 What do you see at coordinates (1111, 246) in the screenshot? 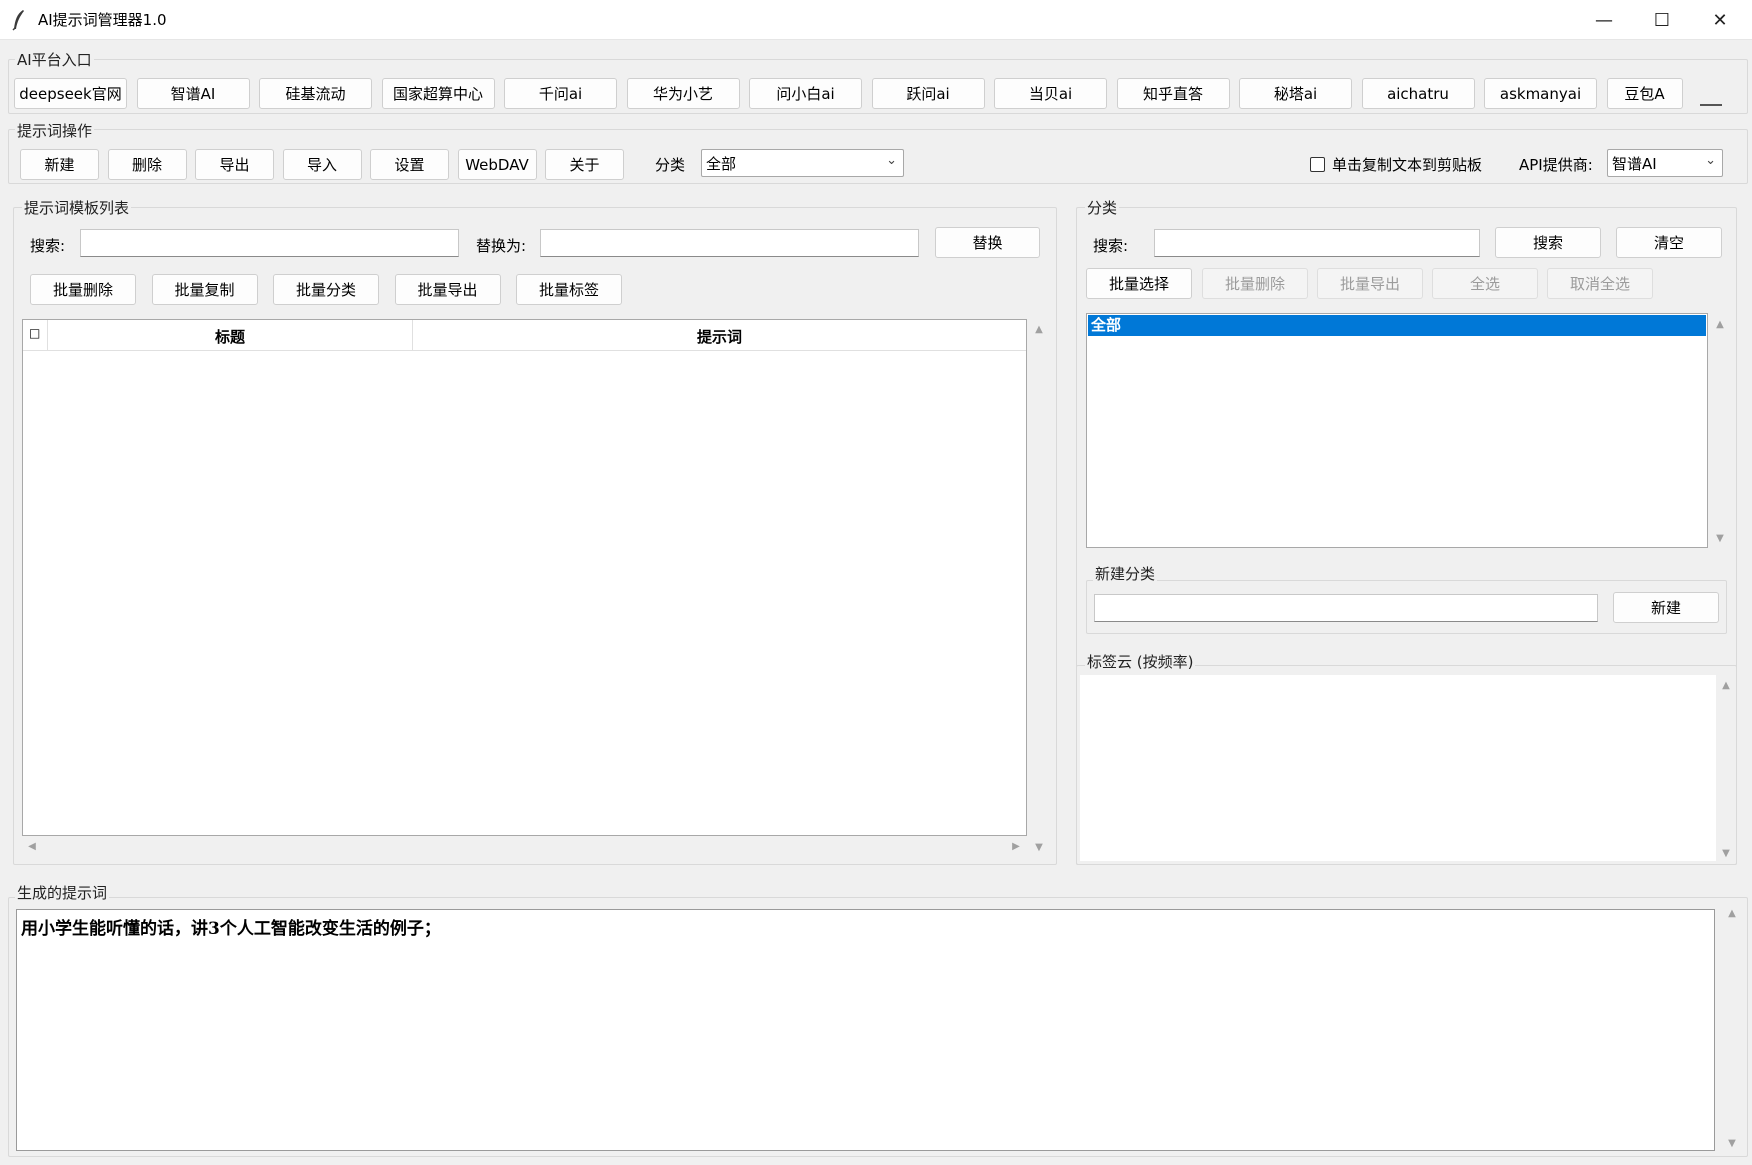
I see `category-search-label: 搜索:` at bounding box center [1111, 246].